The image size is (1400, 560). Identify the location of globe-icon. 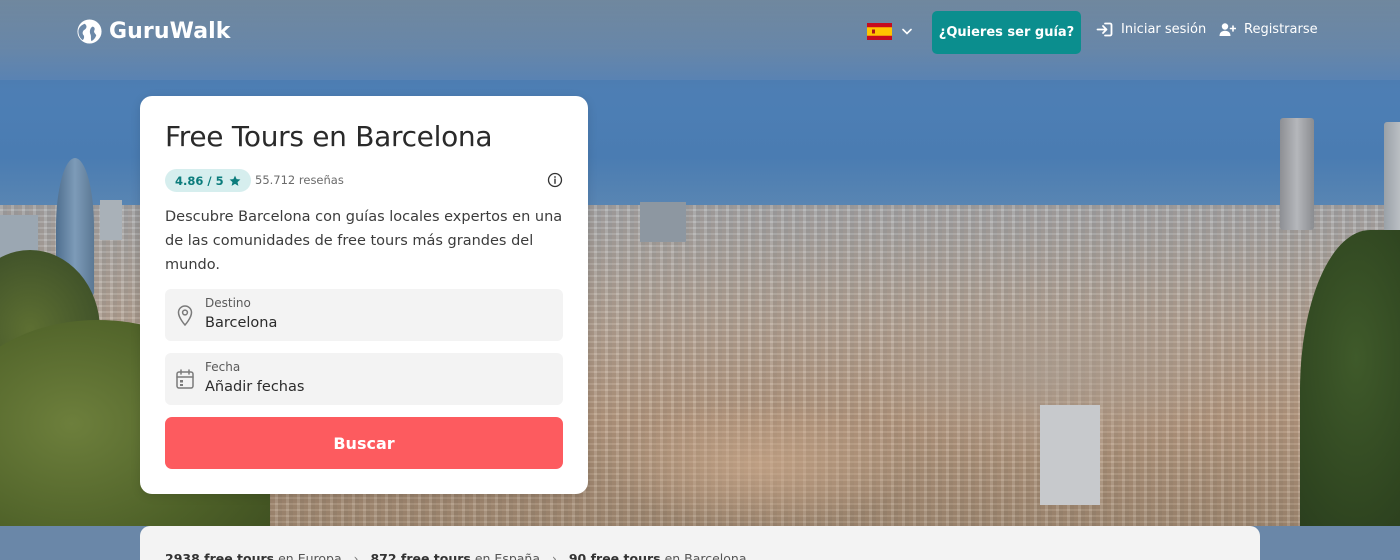
(89, 31).